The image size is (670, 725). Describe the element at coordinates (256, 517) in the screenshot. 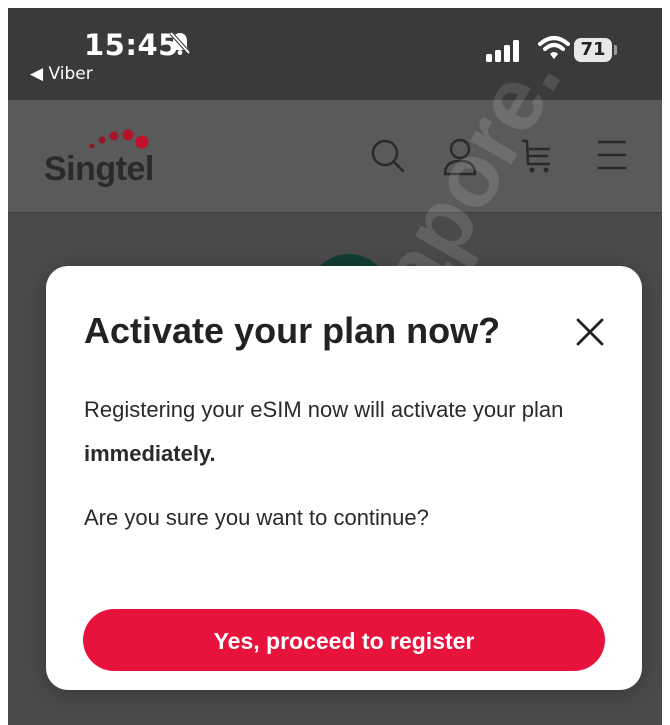

I see `dialog-question: Are you sure you want to continue?` at that location.